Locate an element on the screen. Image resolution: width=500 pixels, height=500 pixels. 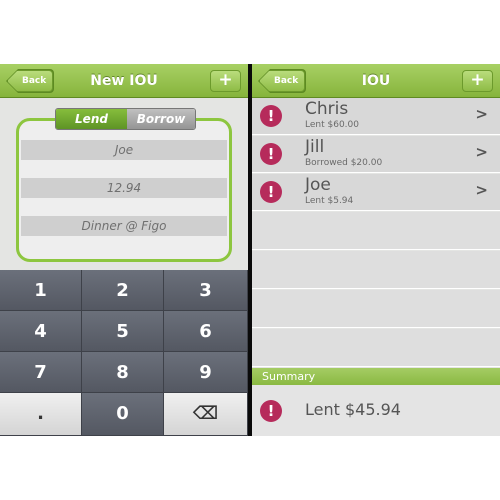
key-3: 3 is located at coordinates (206, 290).